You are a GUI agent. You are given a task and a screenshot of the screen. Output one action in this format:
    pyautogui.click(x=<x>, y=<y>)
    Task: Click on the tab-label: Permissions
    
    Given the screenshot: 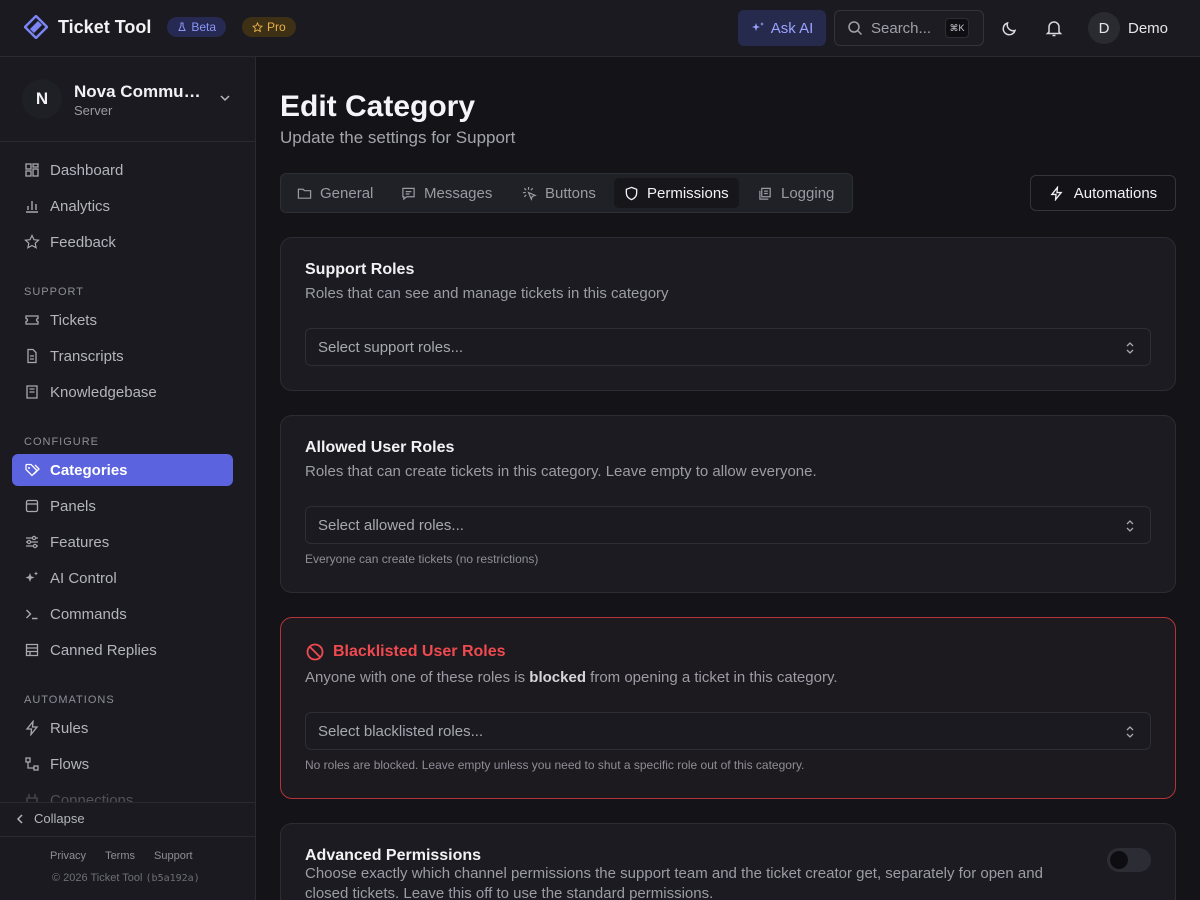 What is the action you would take?
    pyautogui.click(x=688, y=193)
    